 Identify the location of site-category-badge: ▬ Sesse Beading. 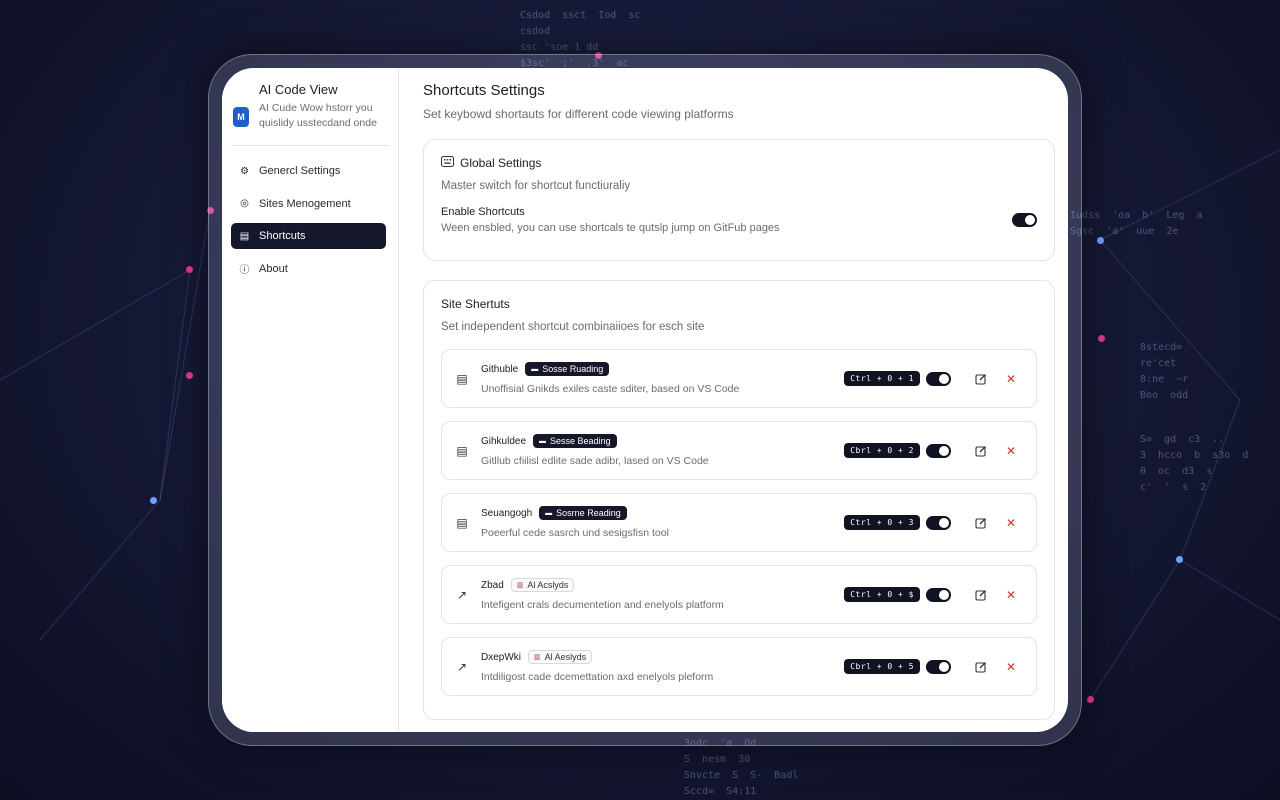
(575, 441).